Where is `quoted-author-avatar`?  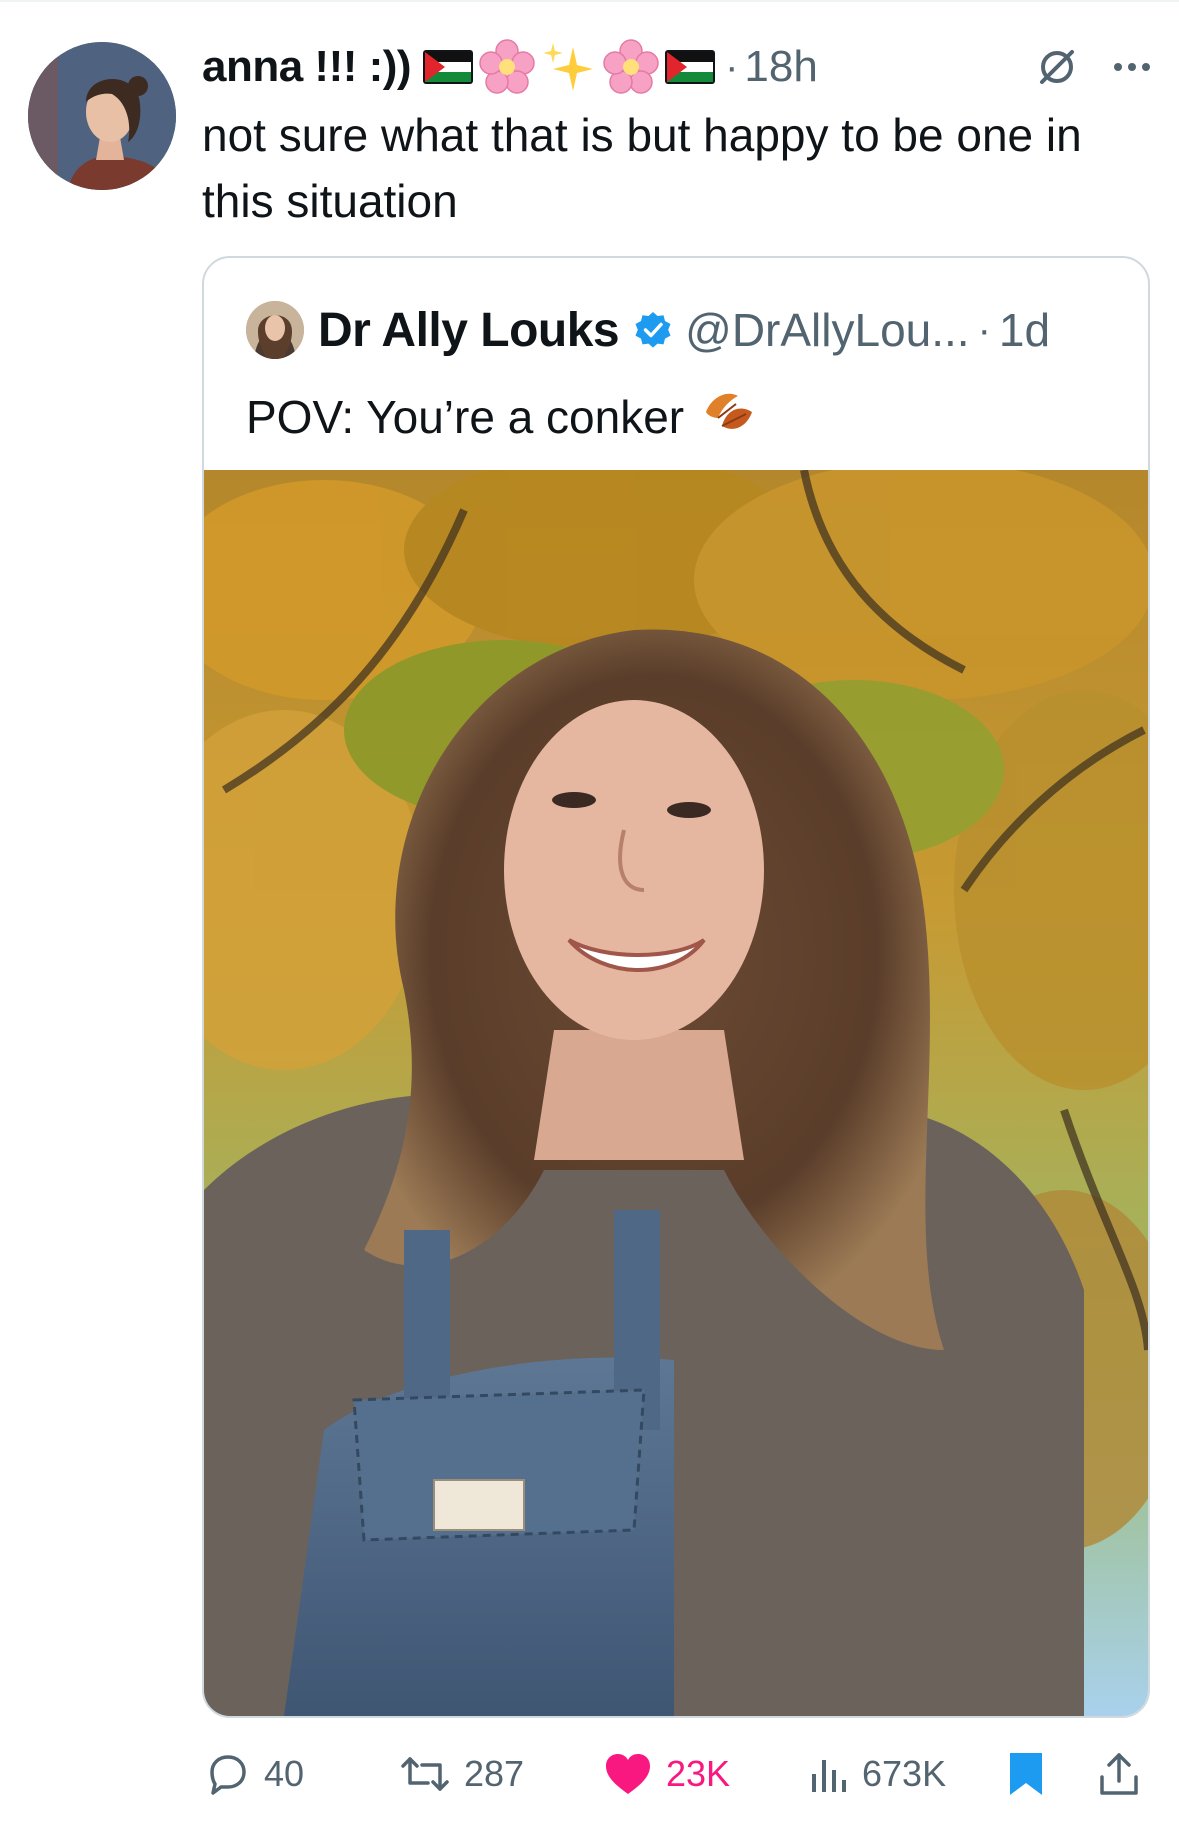
quoted-author-avatar is located at coordinates (275, 330).